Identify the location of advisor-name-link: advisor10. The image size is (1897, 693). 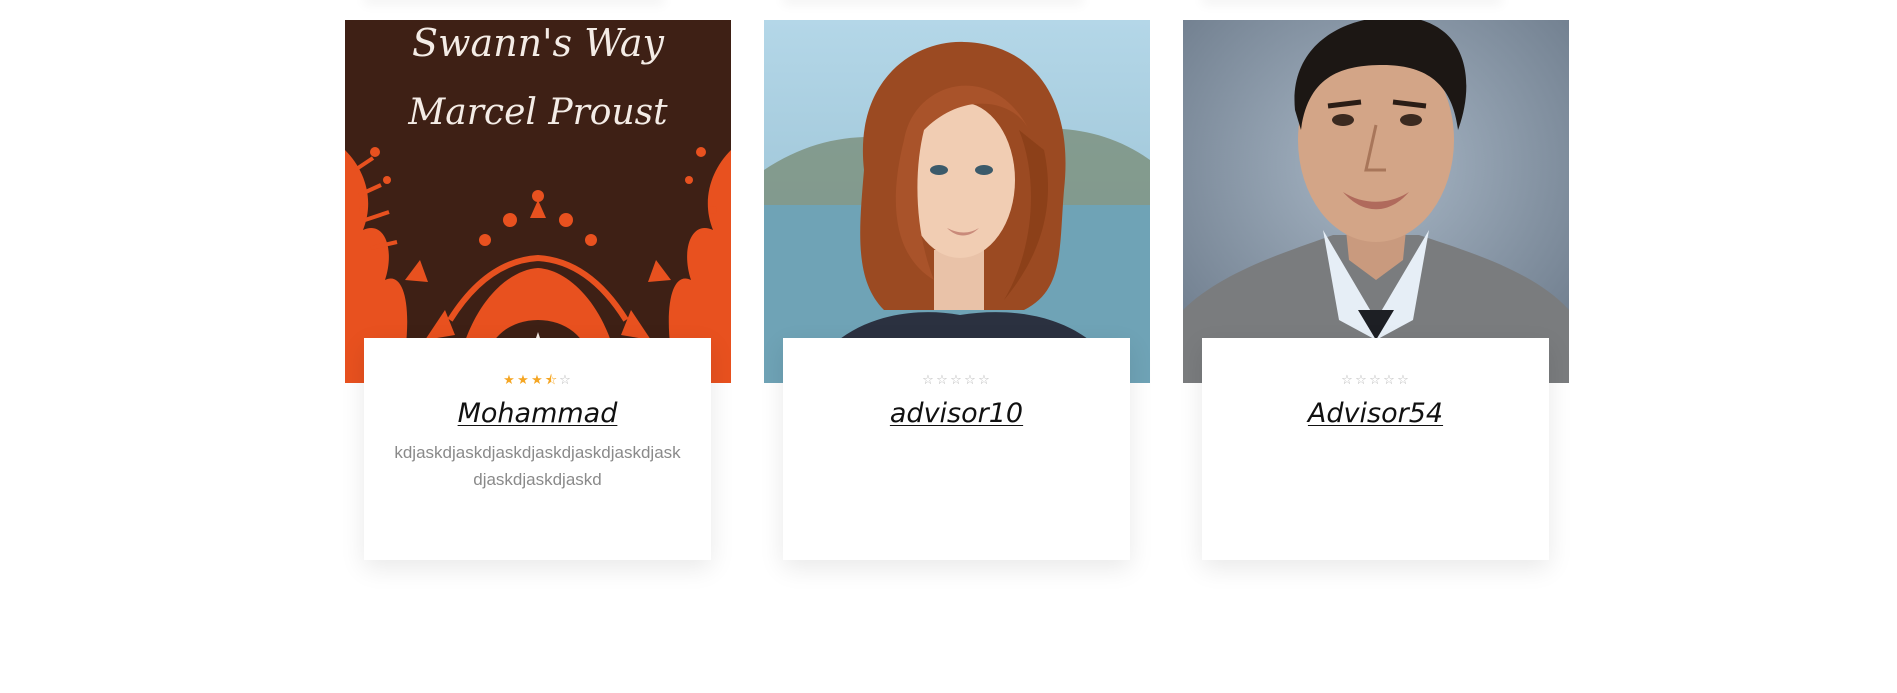
(956, 413).